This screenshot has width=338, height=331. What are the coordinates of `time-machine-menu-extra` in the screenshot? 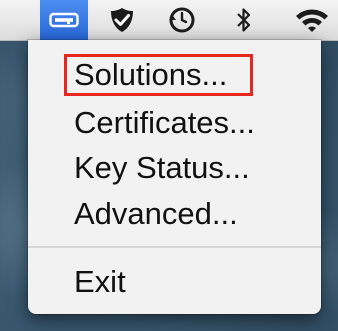 It's located at (182, 20).